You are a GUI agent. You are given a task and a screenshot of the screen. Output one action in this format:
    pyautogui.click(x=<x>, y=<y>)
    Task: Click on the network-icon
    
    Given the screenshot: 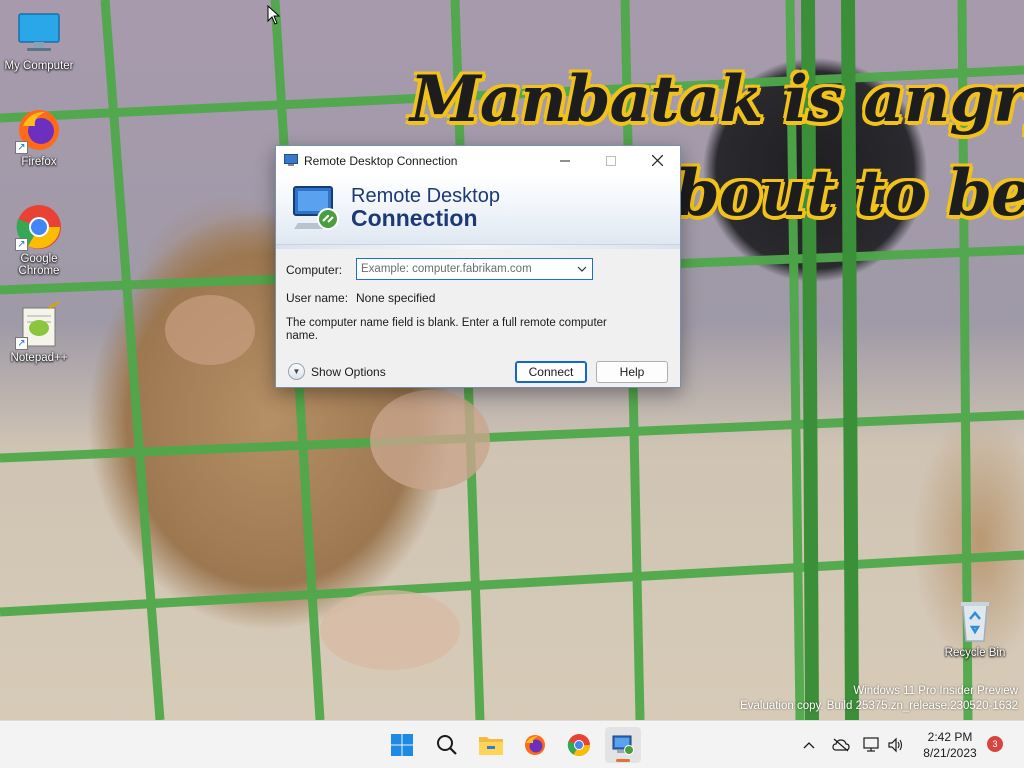 What is the action you would take?
    pyautogui.click(x=871, y=744)
    